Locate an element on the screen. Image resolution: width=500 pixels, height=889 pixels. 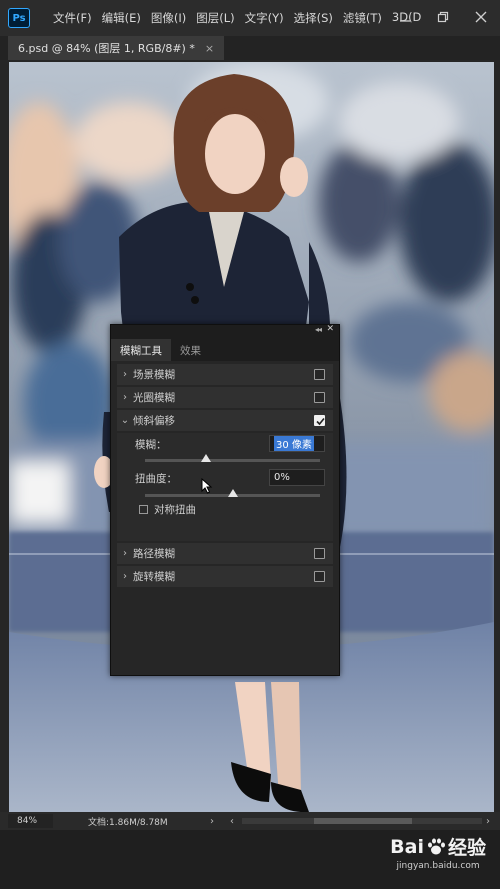
tilt-shift-options: 模糊： 30 像素 扭曲度： 0% 对称扭曲 is located at coordinates (225, 488).